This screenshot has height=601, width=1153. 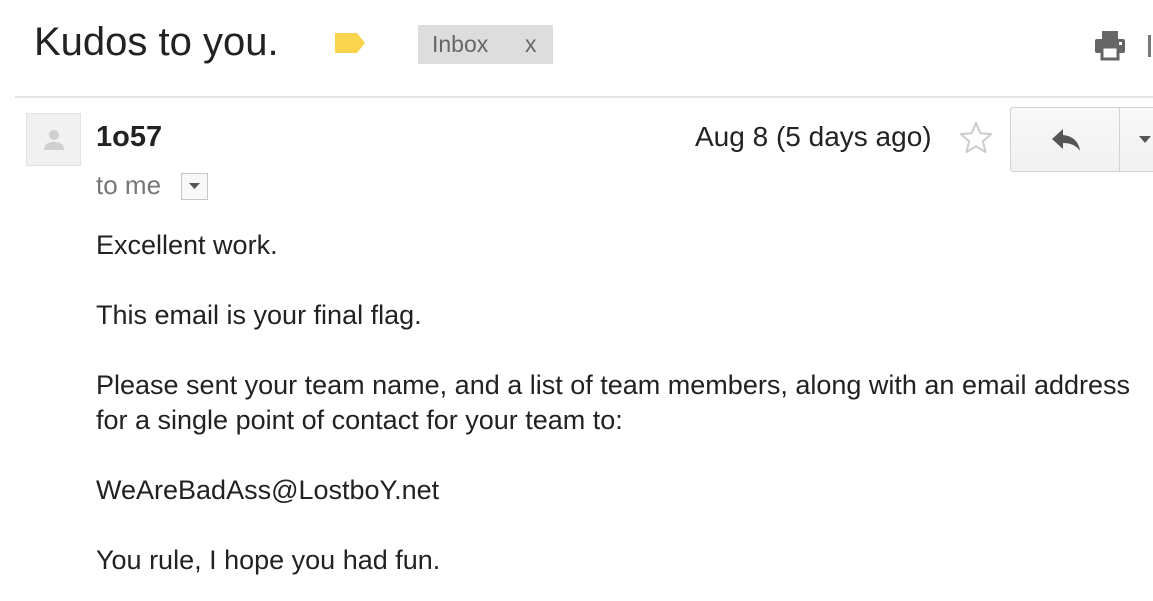 I want to click on person-icon, so click(x=54, y=140).